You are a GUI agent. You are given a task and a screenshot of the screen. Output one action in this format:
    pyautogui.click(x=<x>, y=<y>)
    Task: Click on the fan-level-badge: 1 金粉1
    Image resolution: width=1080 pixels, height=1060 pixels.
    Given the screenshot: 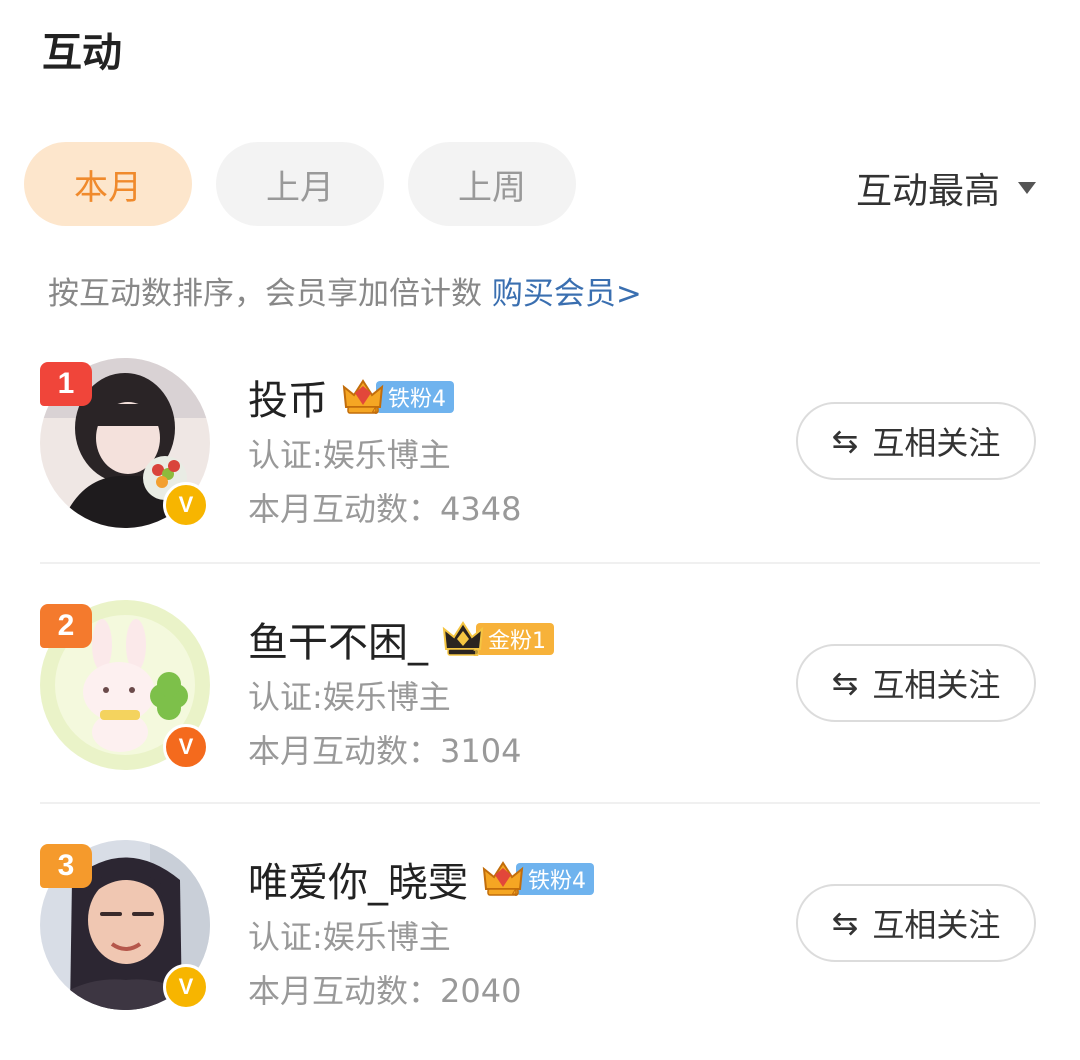 What is the action you would take?
    pyautogui.click(x=498, y=640)
    